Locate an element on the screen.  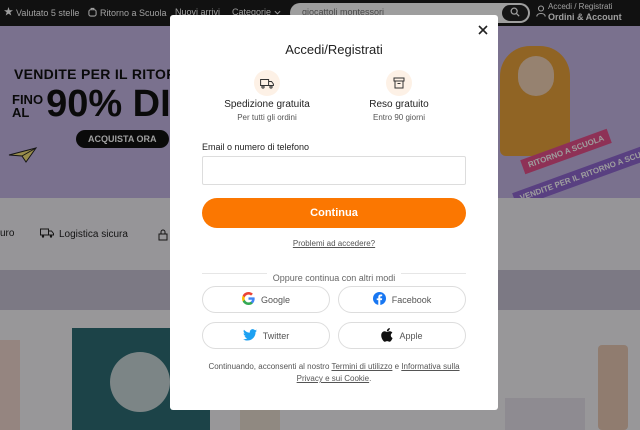
benefit-subtitle: Per tutti gli ordini is located at coordinates (267, 117).